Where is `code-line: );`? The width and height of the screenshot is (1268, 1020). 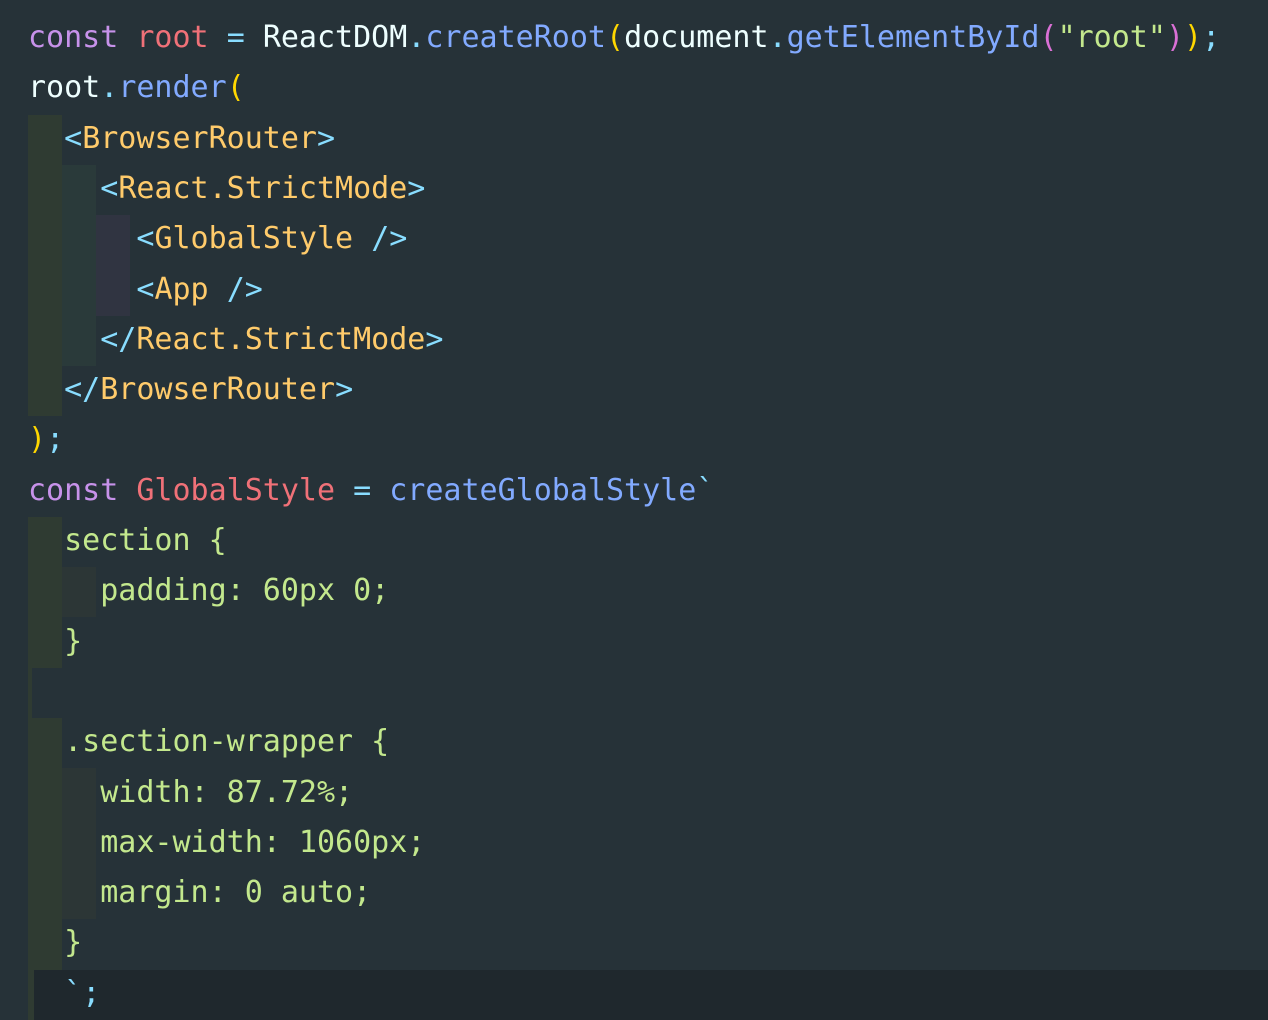 code-line: ); is located at coordinates (46, 440).